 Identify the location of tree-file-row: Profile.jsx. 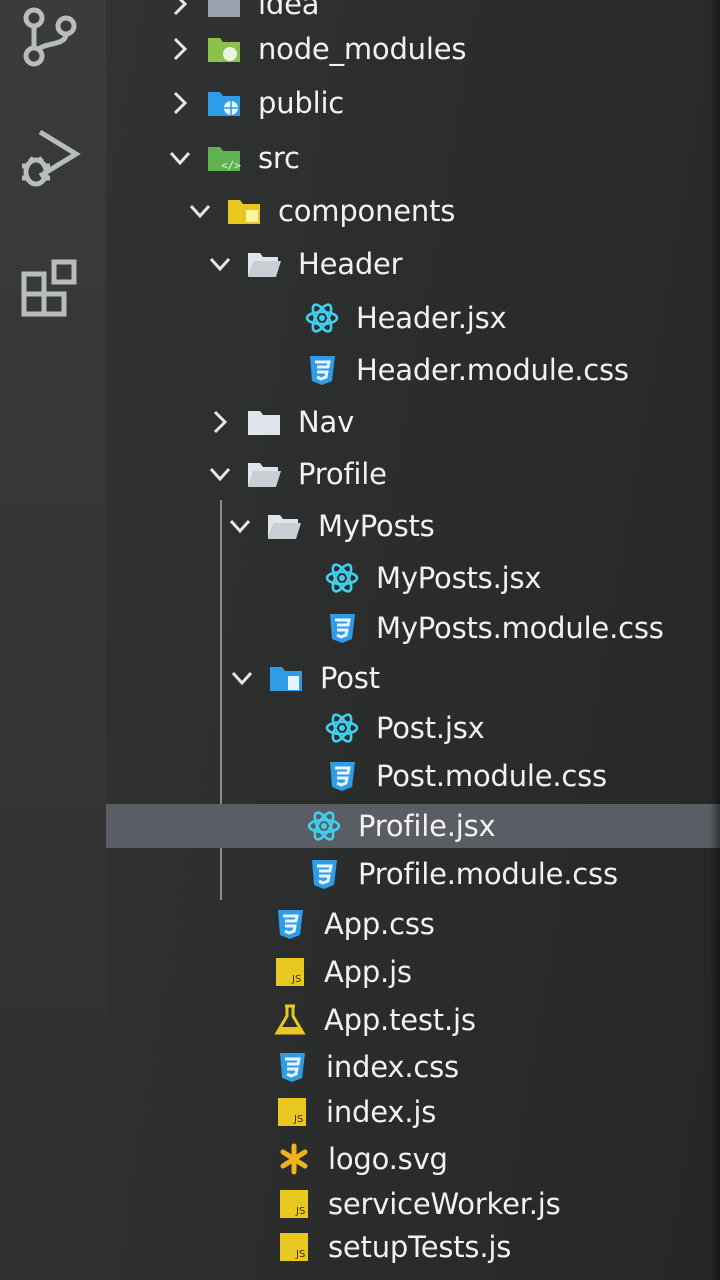
(413, 826).